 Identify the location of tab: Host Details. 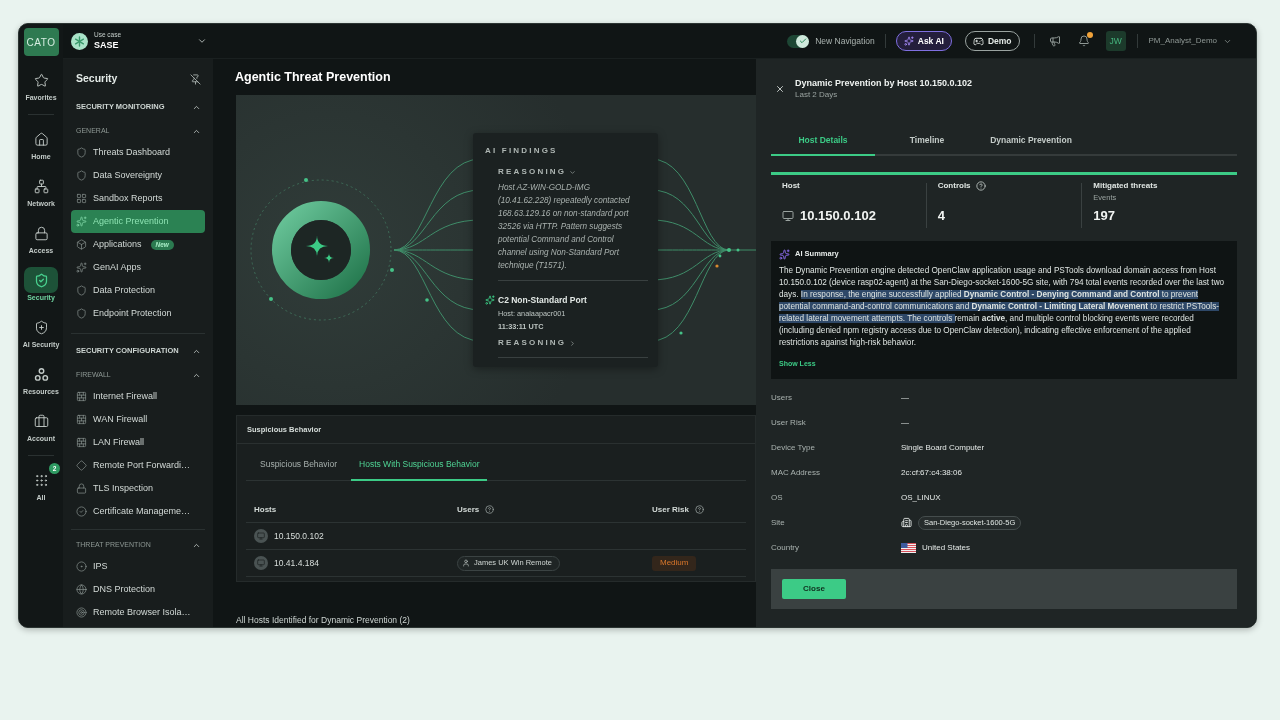
(823, 141).